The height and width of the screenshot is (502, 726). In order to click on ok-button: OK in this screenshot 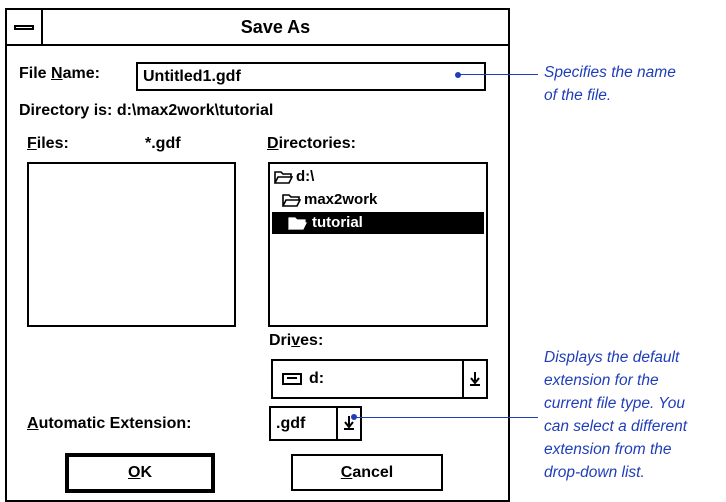, I will do `click(140, 473)`.